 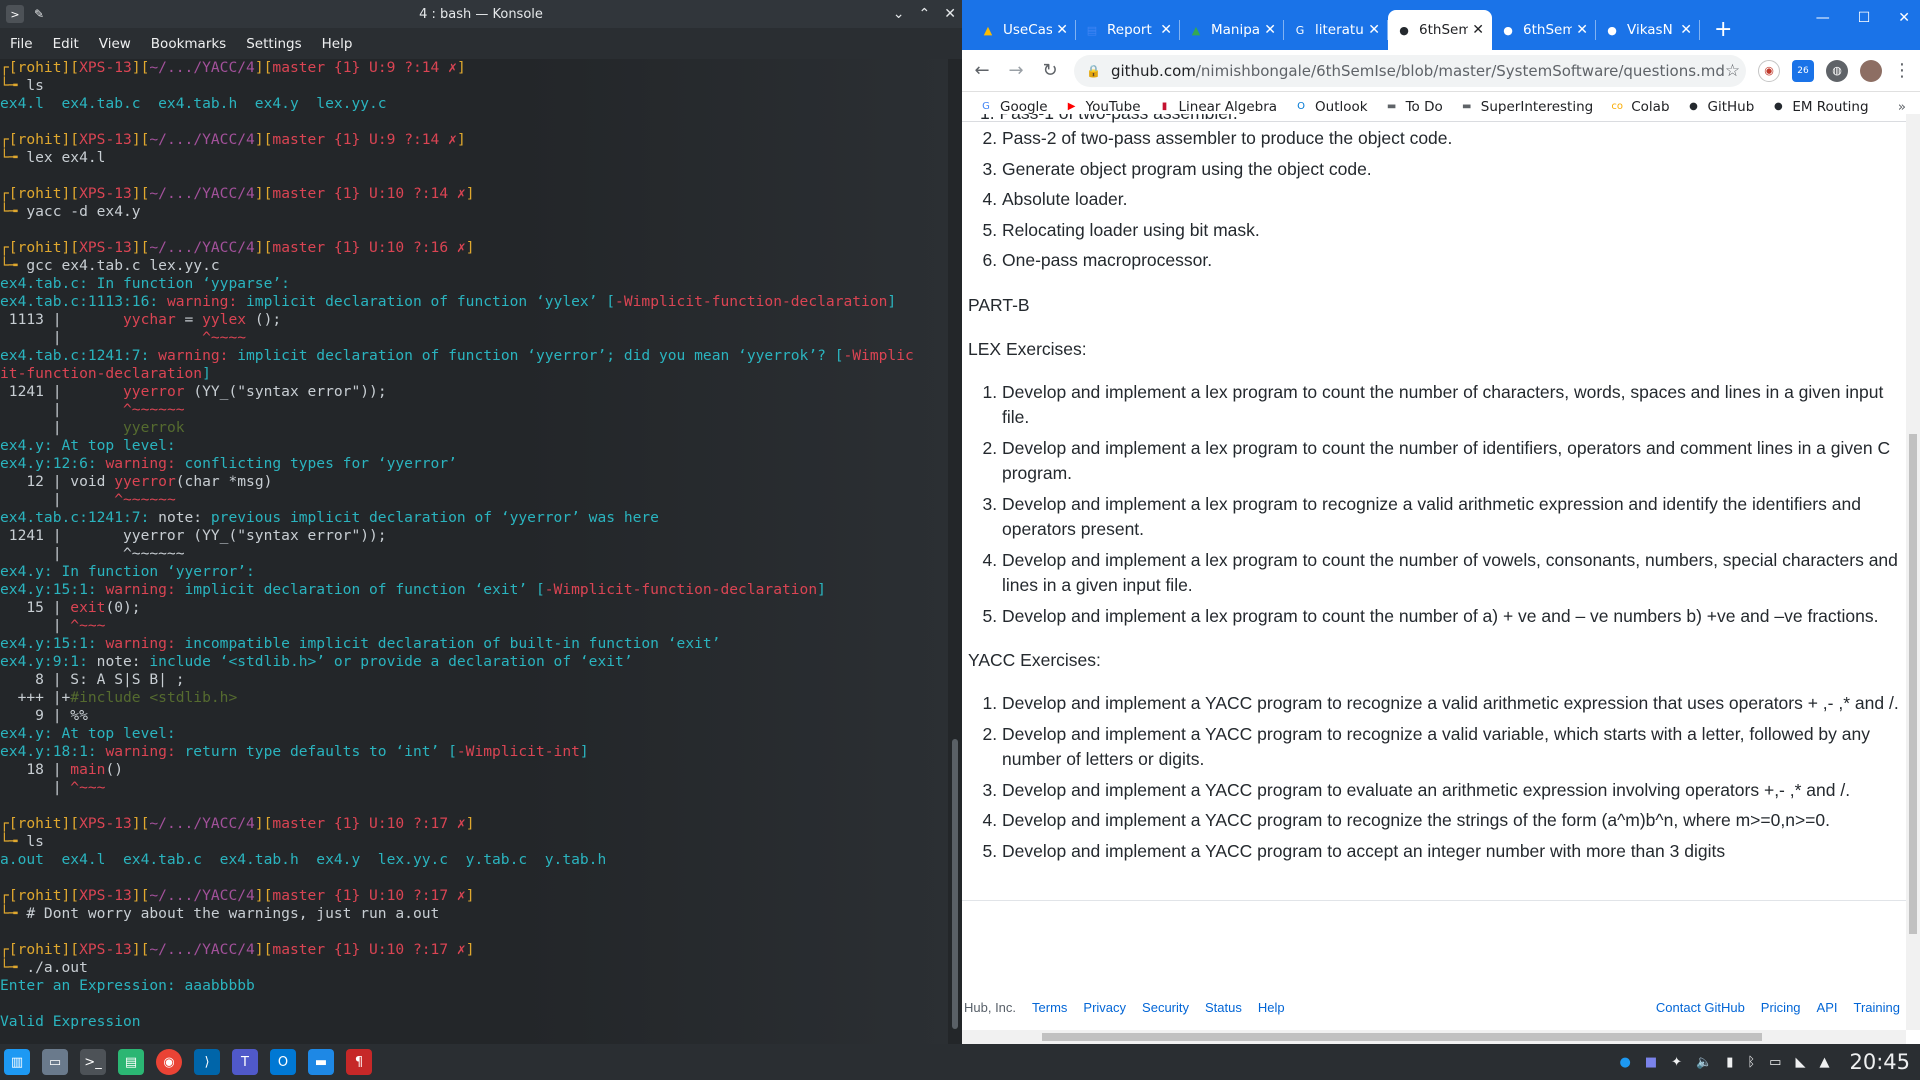 I want to click on vscode-icon: ⟩, so click(x=207, y=1062).